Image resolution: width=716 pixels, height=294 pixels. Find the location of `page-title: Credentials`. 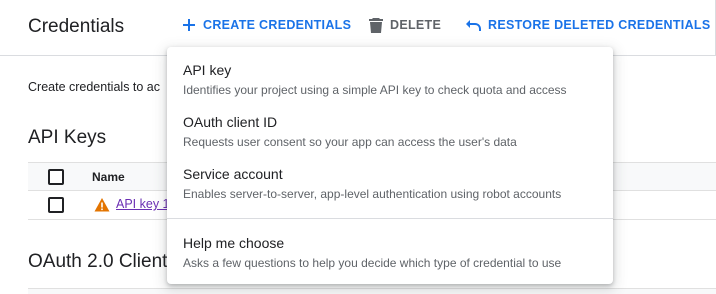

page-title: Credentials is located at coordinates (76, 26).